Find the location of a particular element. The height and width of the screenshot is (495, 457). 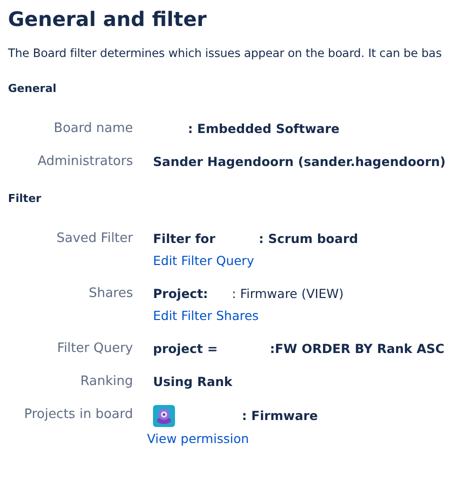

link: View permission is located at coordinates (232, 439).